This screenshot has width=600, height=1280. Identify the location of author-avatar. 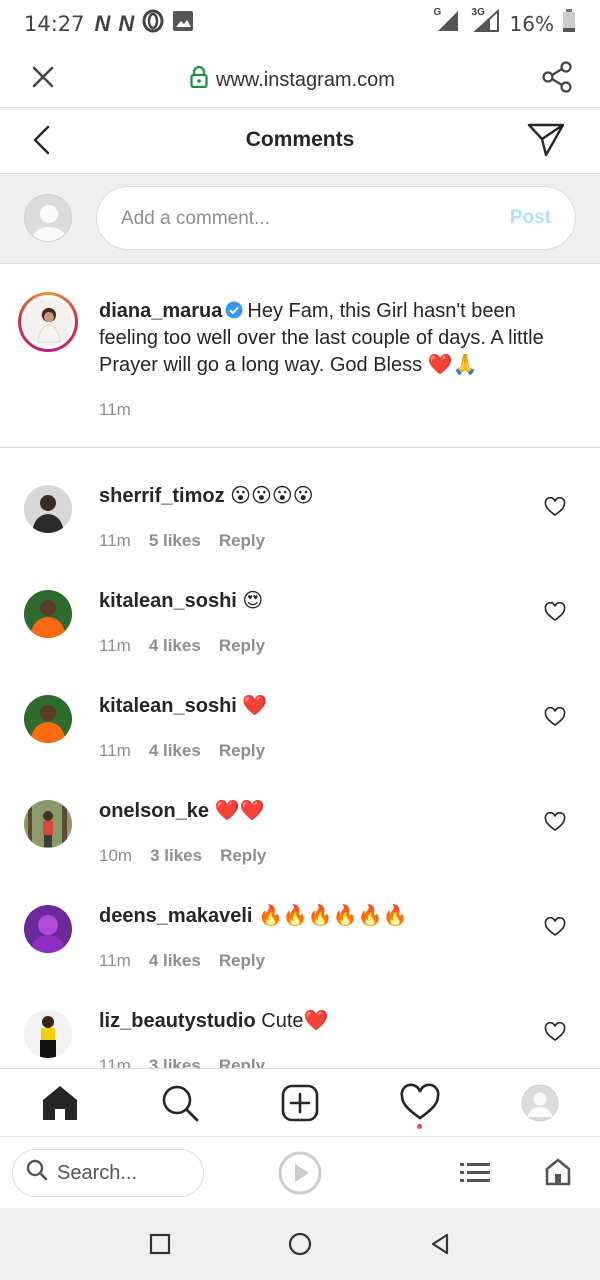
(48, 322).